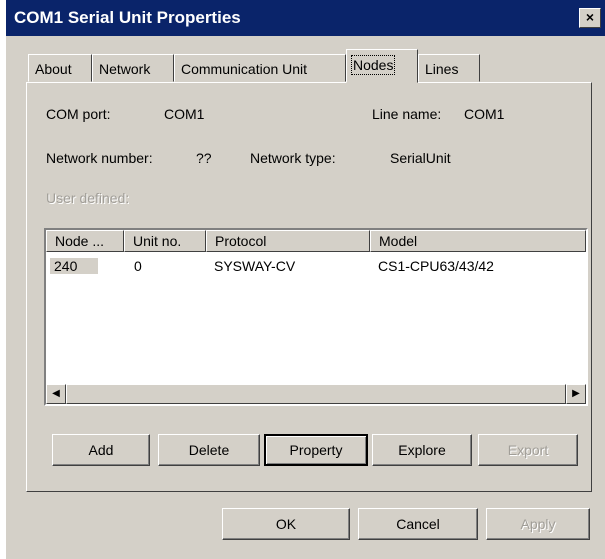  Describe the element at coordinates (255, 266) in the screenshot. I see `cell-protocol: SYSWAY-CV` at that location.